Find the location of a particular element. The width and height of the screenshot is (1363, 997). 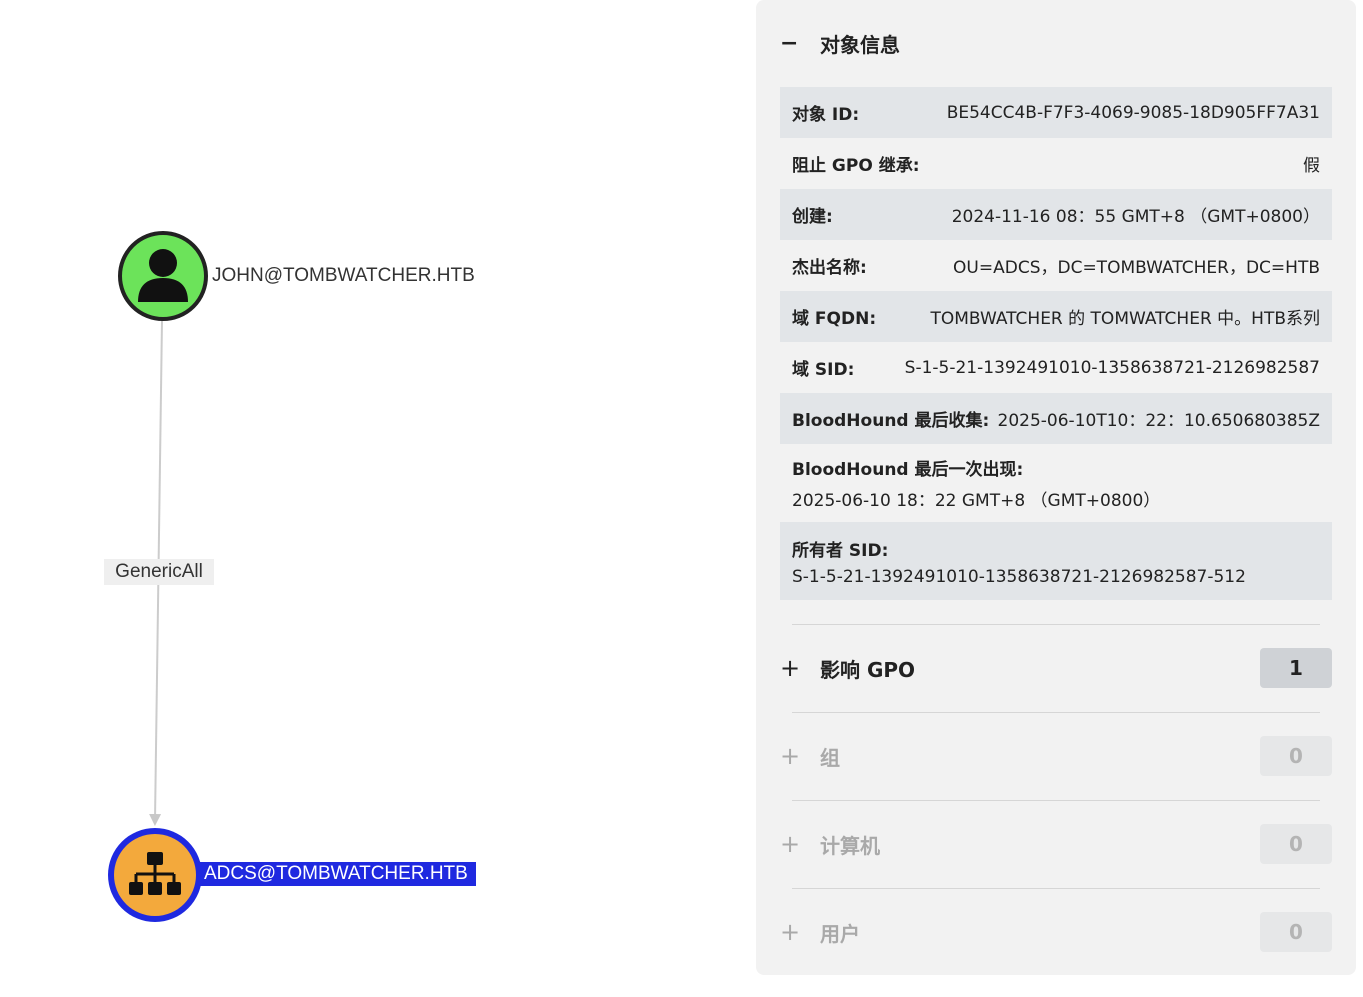

expandable-label: 组 is located at coordinates (830, 757).